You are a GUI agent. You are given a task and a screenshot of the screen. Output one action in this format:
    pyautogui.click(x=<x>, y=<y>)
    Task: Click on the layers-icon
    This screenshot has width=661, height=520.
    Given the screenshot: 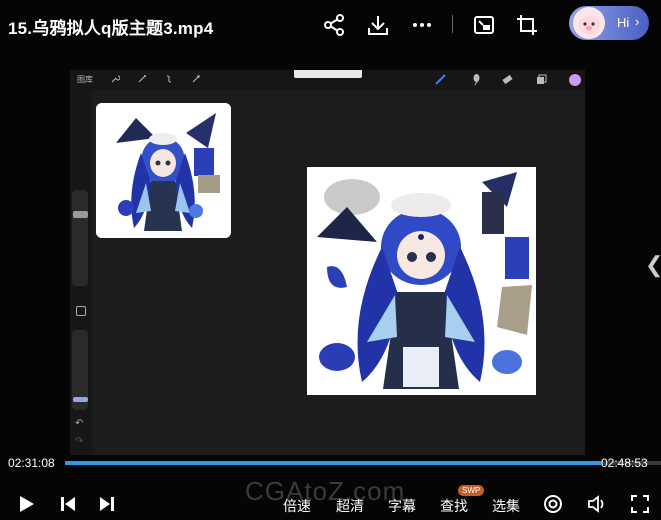 What is the action you would take?
    pyautogui.click(x=542, y=79)
    